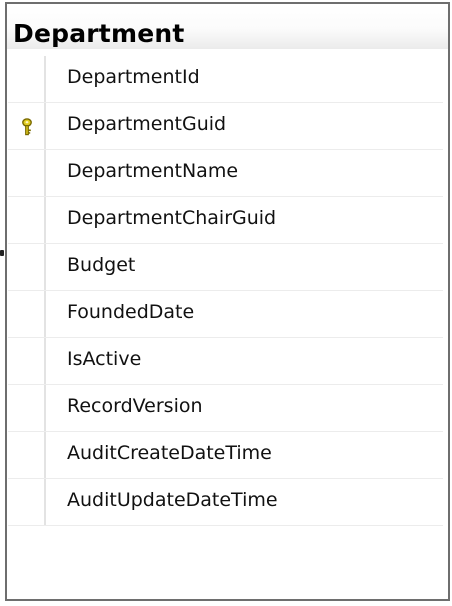 The height and width of the screenshot is (606, 452). I want to click on column-row-foundeddate: FoundedDate, so click(225, 314).